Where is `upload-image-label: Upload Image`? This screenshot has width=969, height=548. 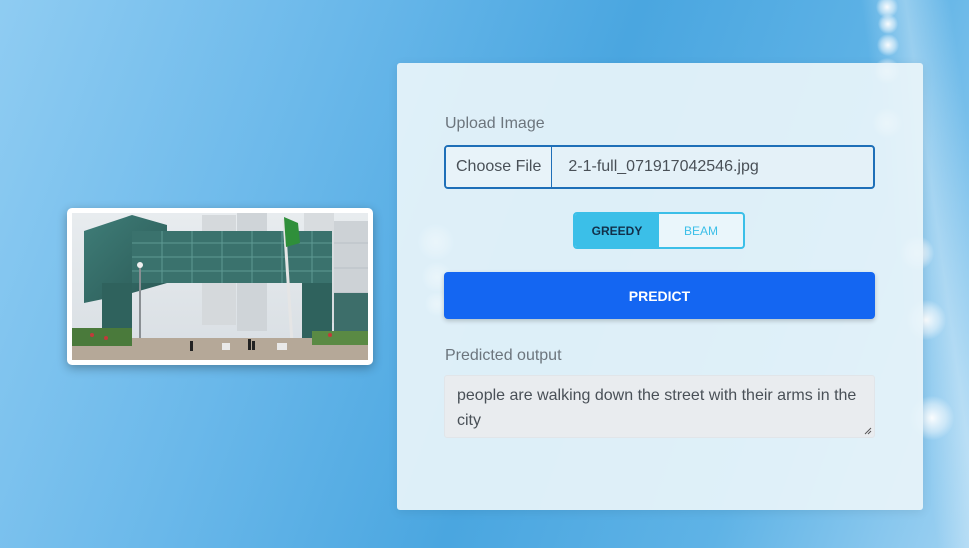 upload-image-label: Upload Image is located at coordinates (495, 123).